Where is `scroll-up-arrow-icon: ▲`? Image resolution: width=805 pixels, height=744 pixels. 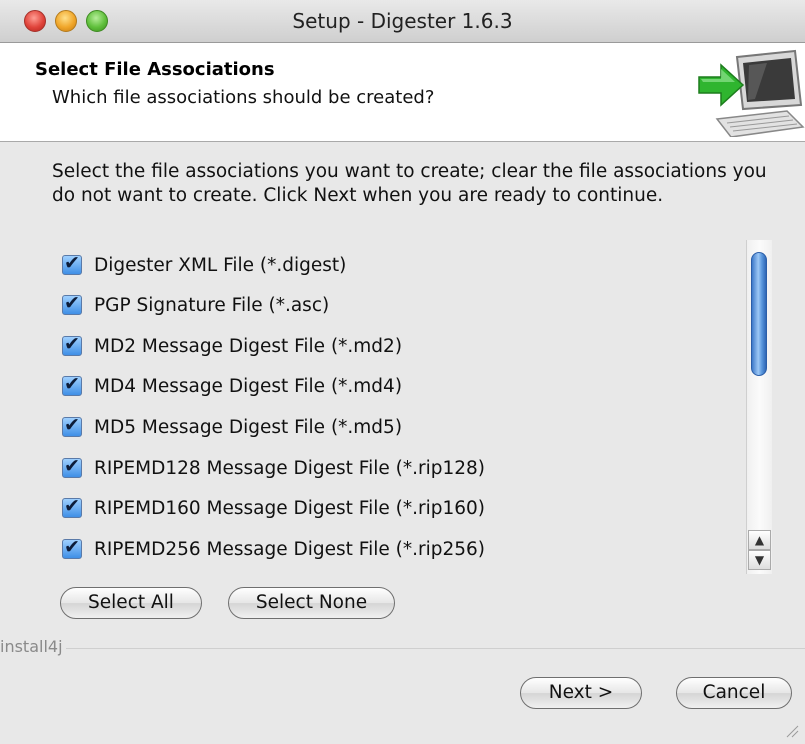
scroll-up-arrow-icon: ▲ is located at coordinates (759, 540).